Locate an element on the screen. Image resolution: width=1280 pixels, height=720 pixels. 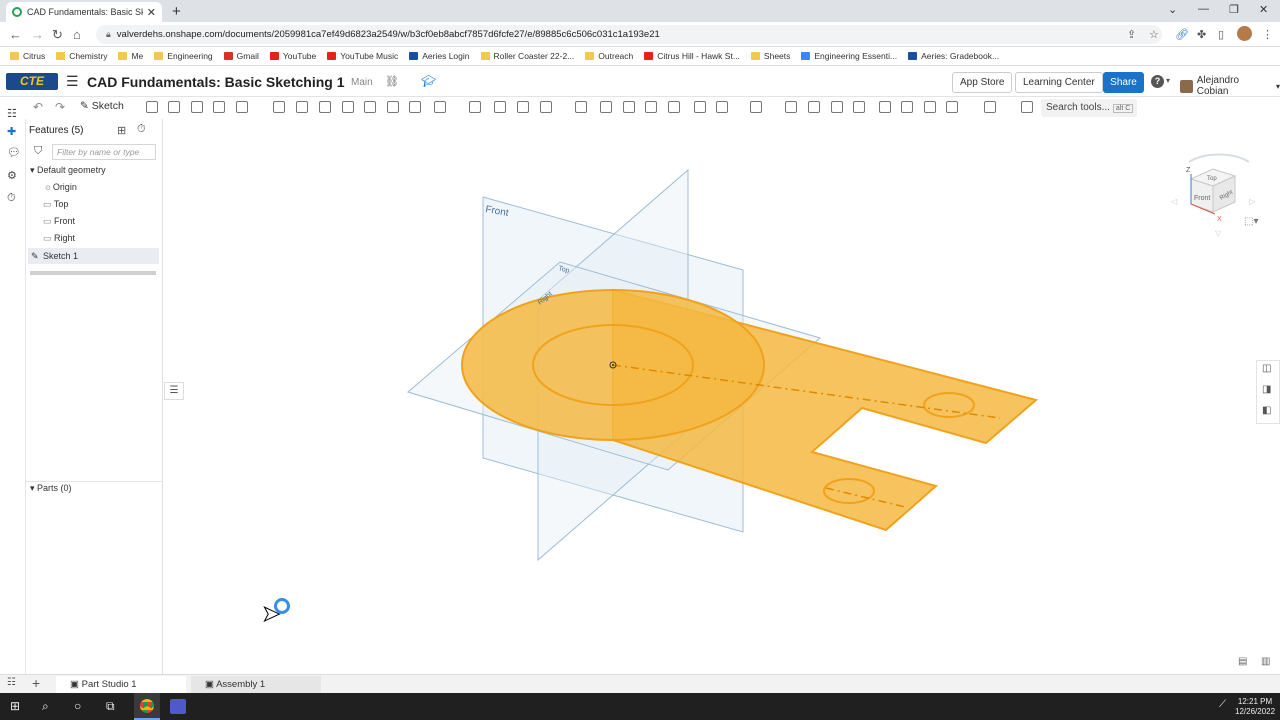
tab-list-icon: ☷ is located at coordinates (11, 682).